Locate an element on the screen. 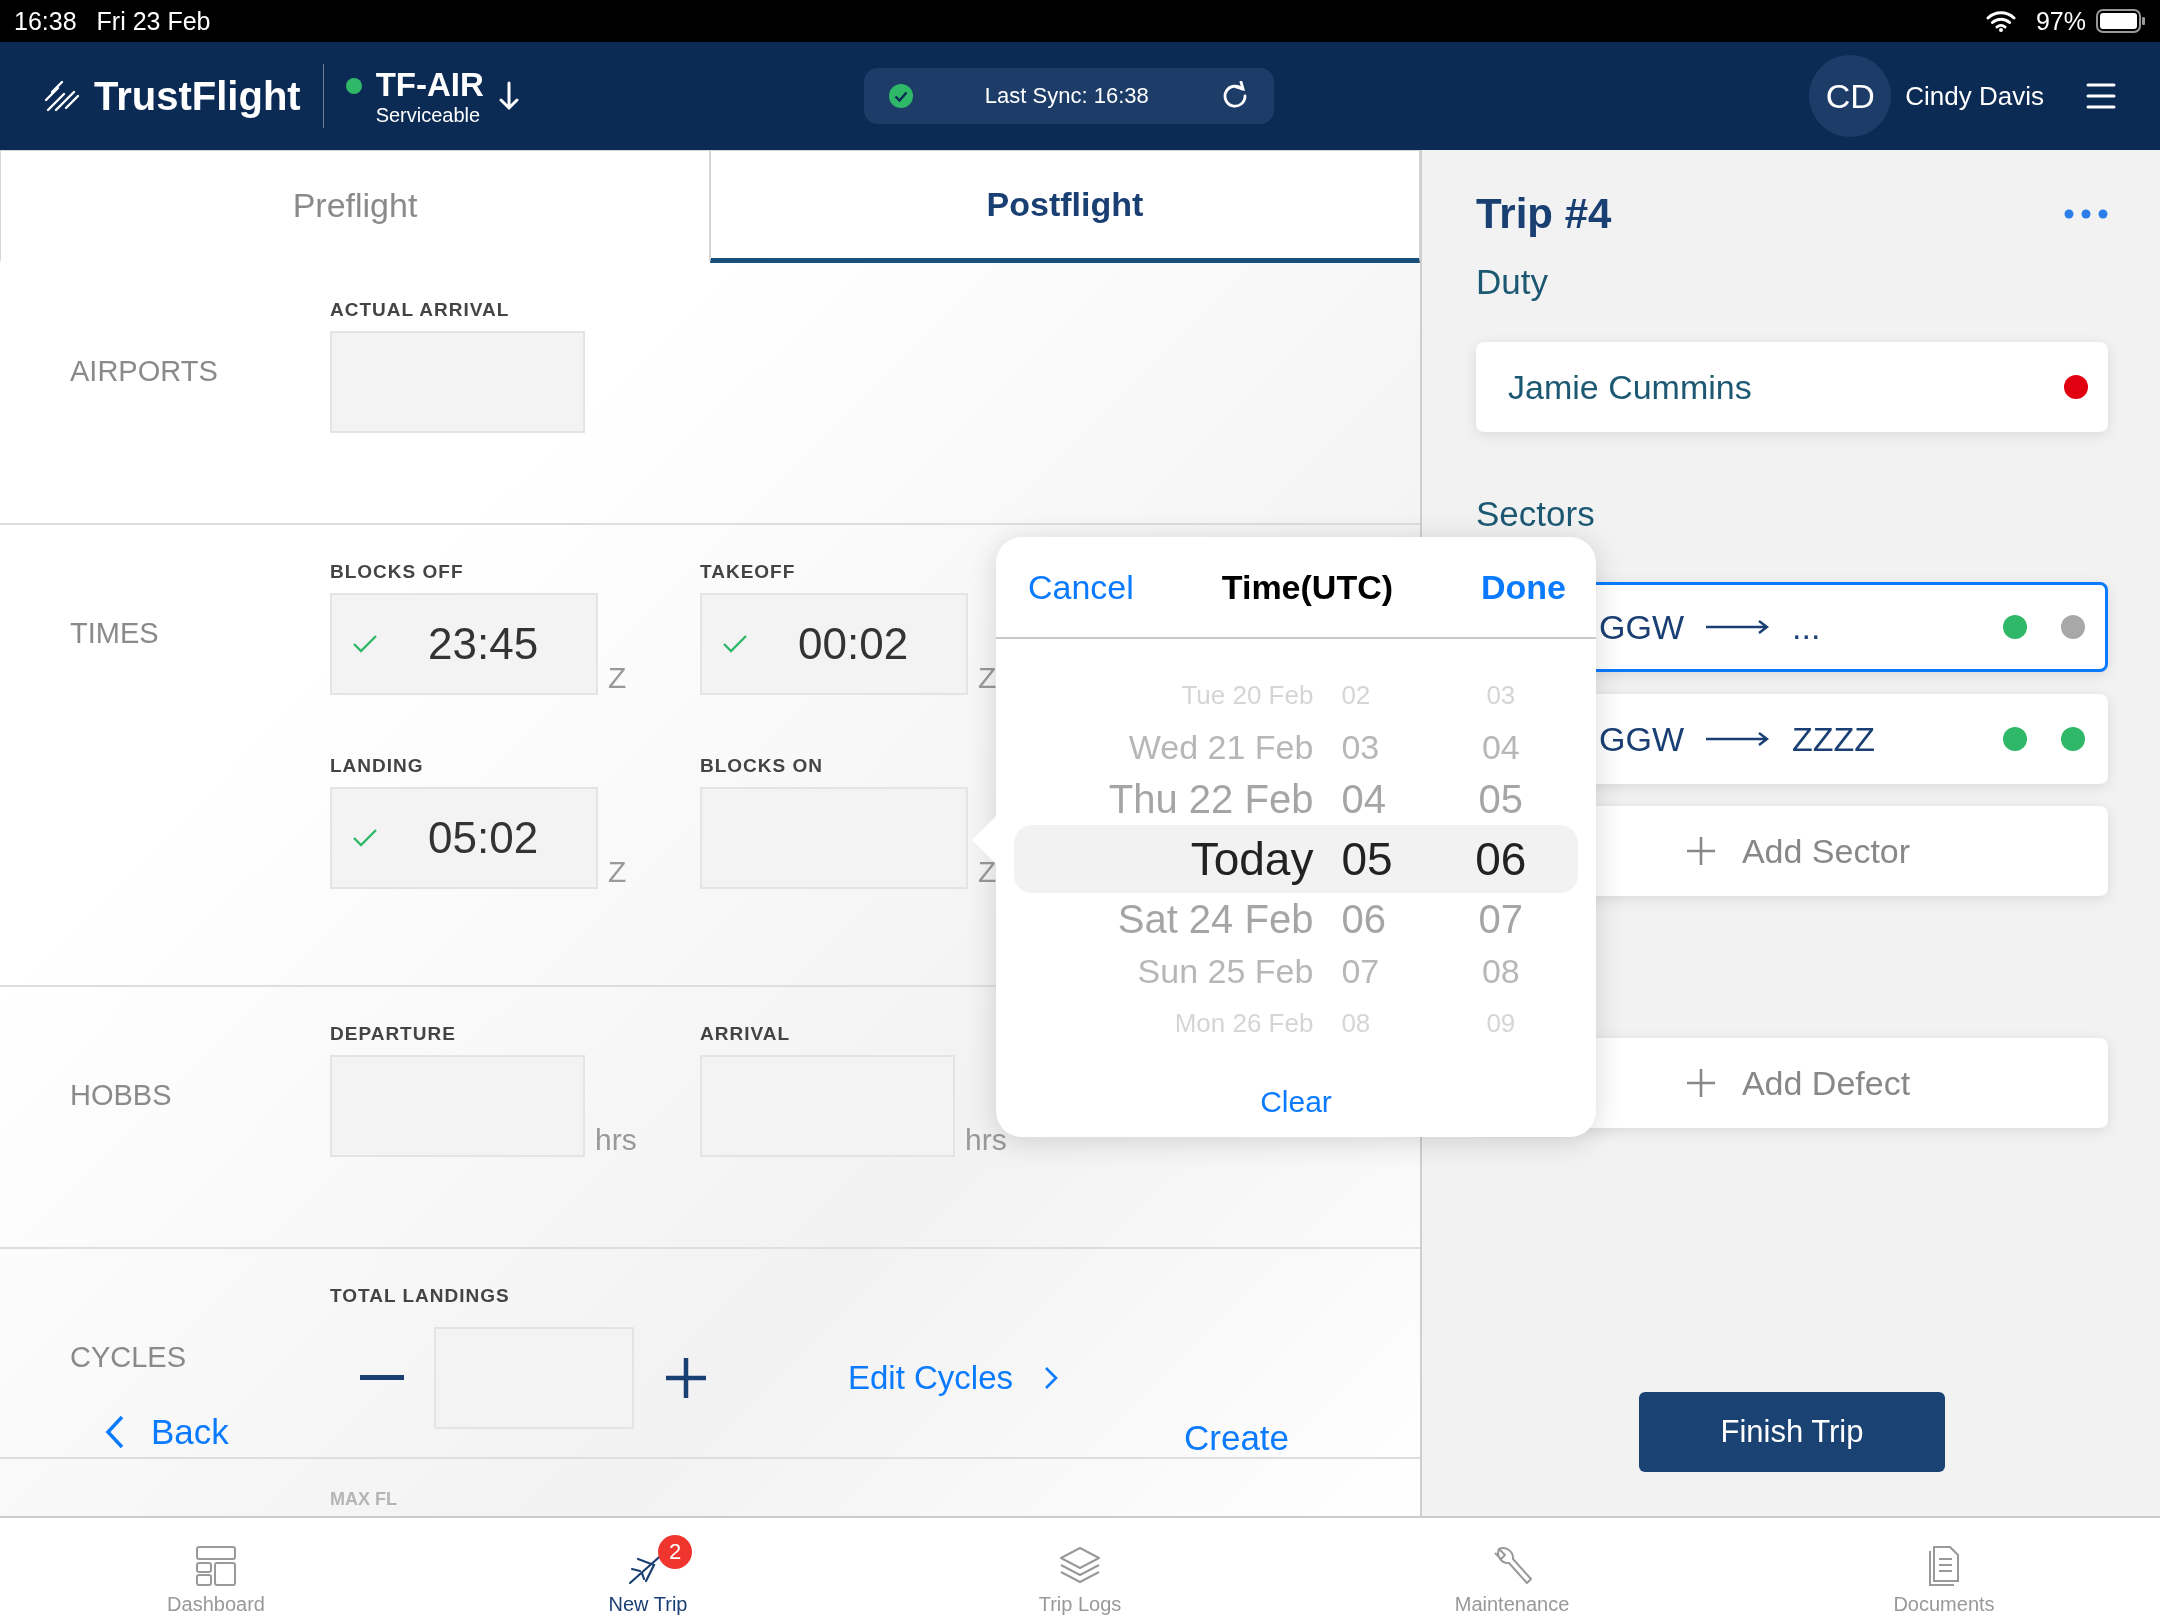  wrench-icon is located at coordinates (1512, 1566).